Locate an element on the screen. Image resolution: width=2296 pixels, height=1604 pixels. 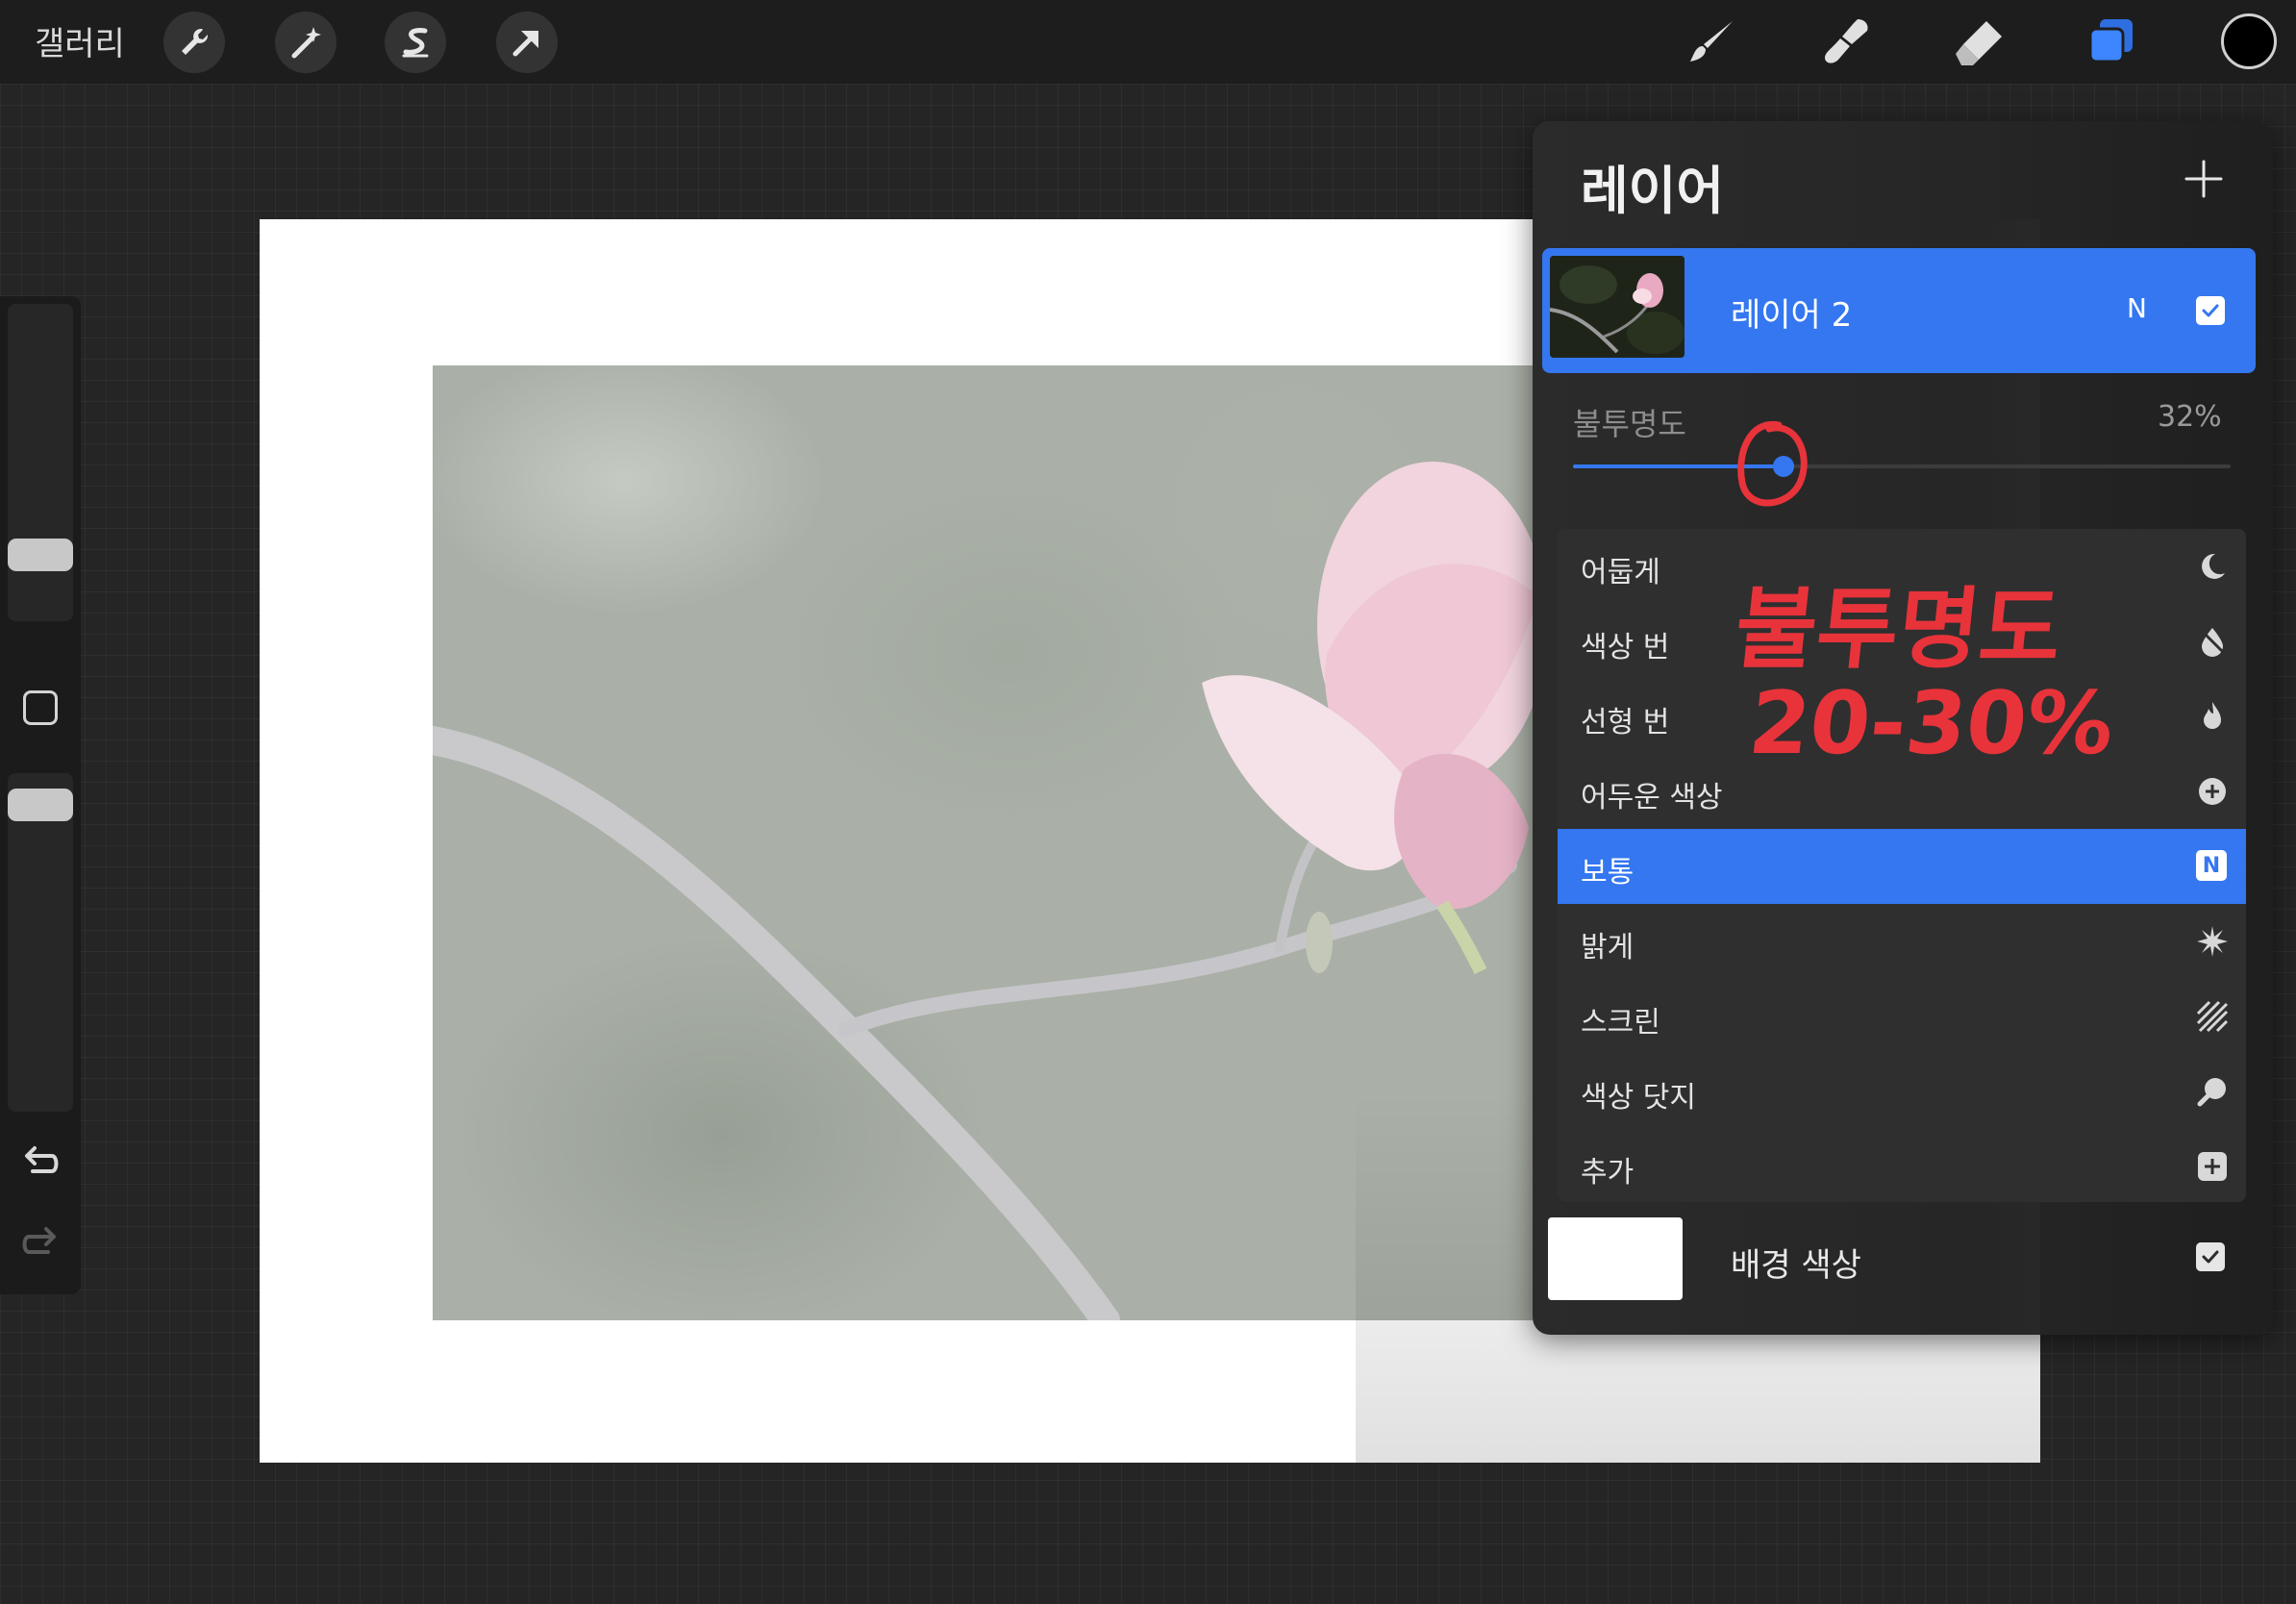
layer-thumbnail is located at coordinates (1617, 307).